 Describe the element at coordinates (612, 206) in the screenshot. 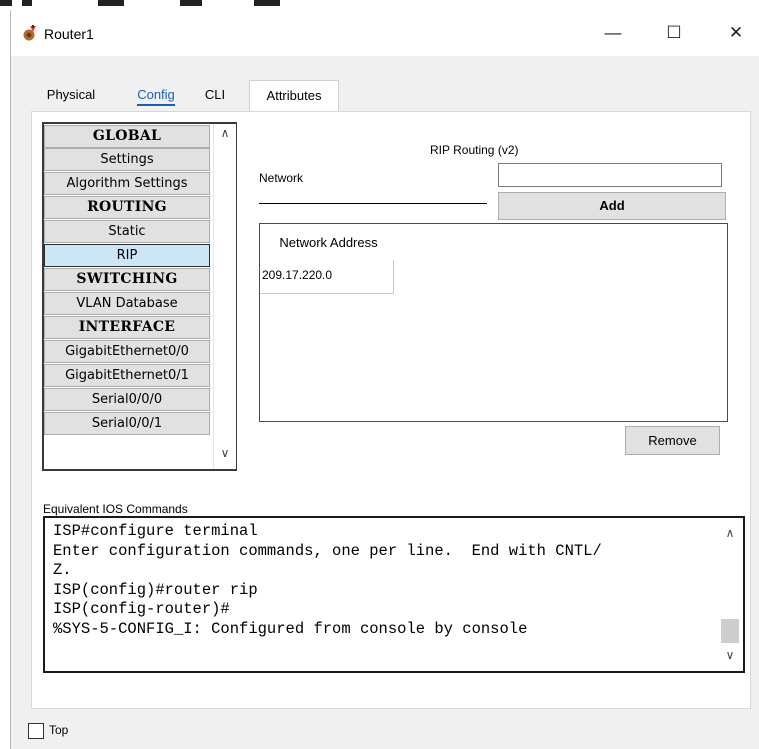

I see `add-button: Add` at that location.